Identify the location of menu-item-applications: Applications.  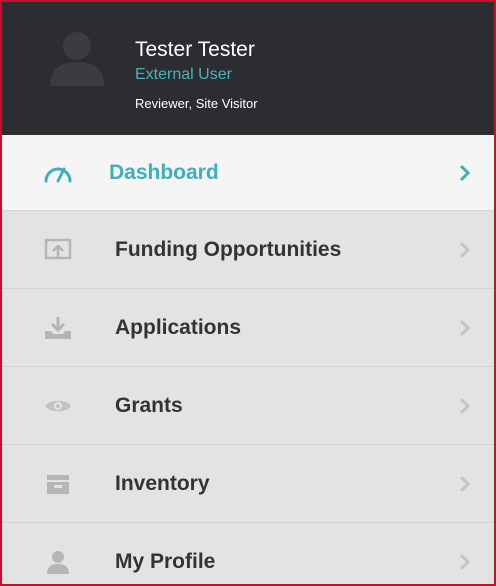
(248, 328).